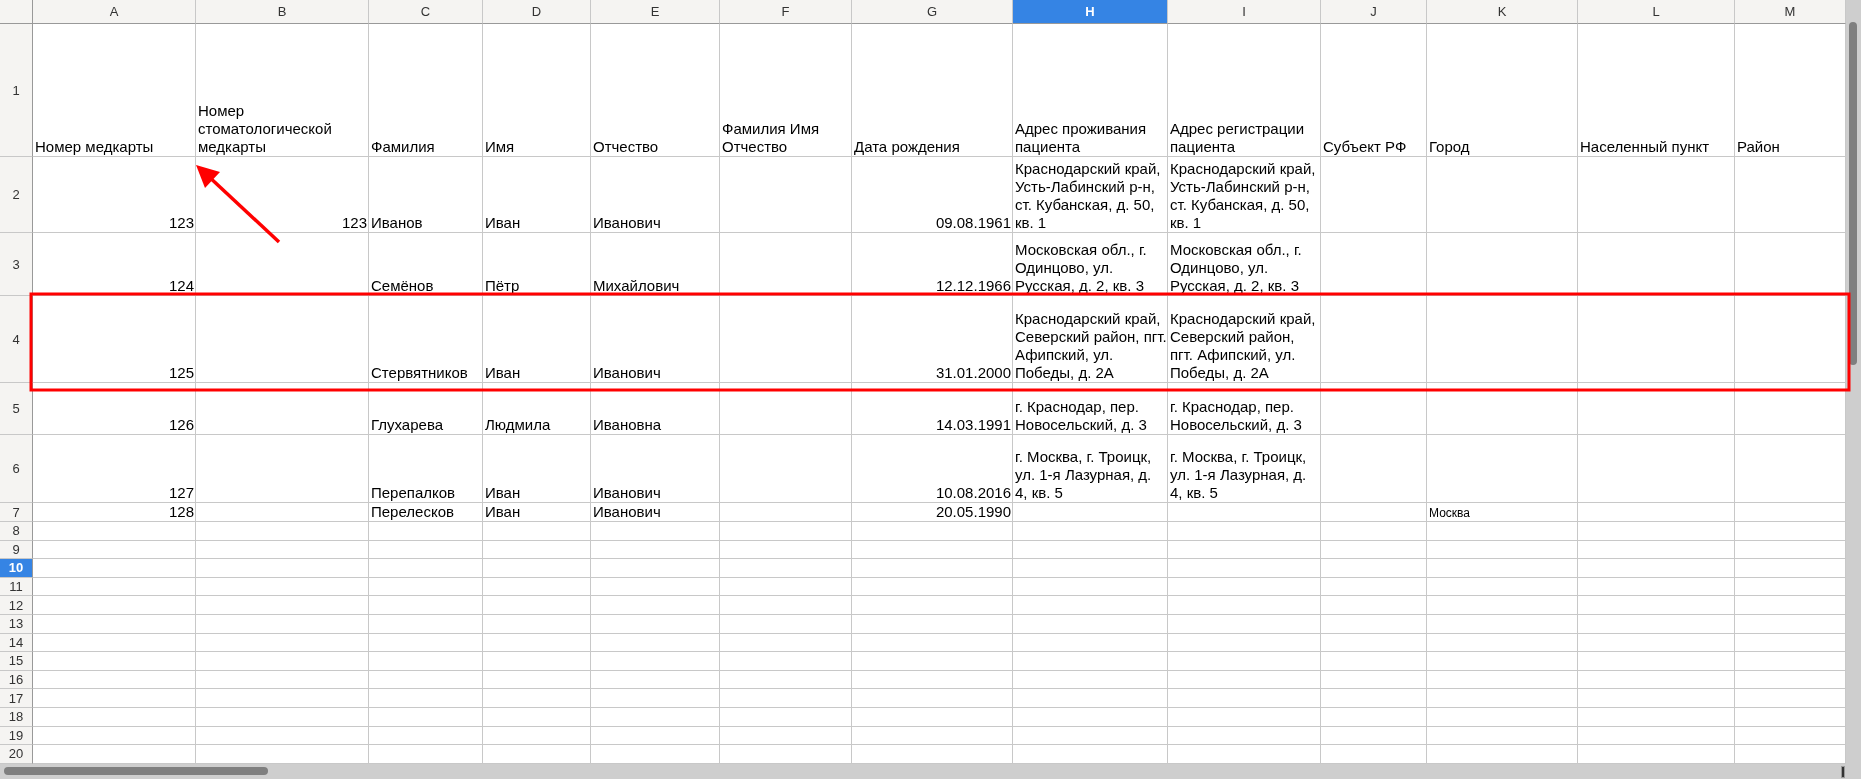 The image size is (1861, 779). I want to click on column-header: K, so click(1502, 12).